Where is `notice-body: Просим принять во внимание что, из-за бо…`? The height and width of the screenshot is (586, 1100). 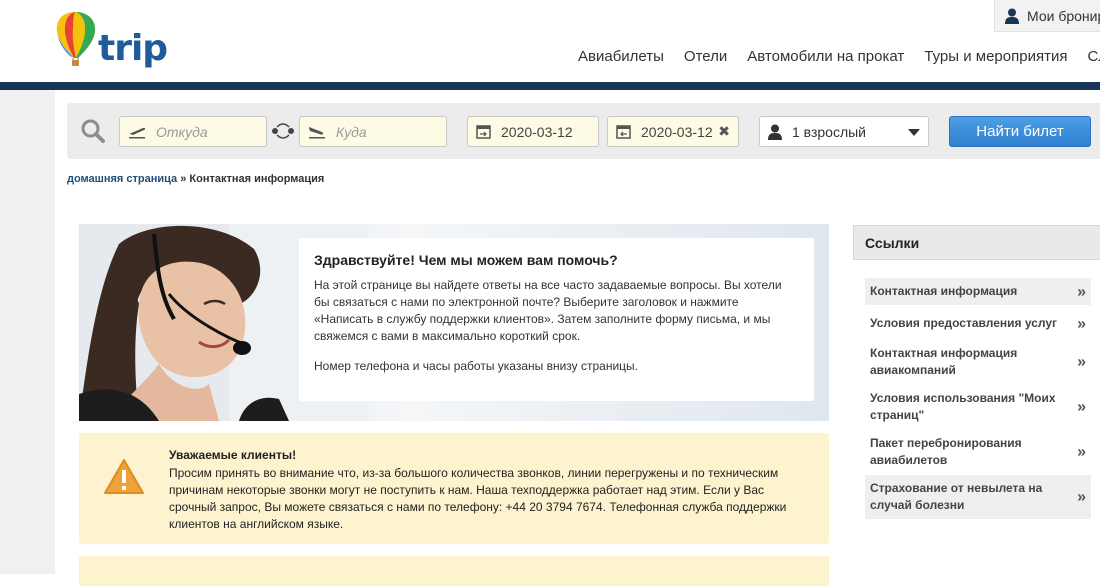 notice-body: Просим принять во внимание что, из-за бо… is located at coordinates (478, 498).